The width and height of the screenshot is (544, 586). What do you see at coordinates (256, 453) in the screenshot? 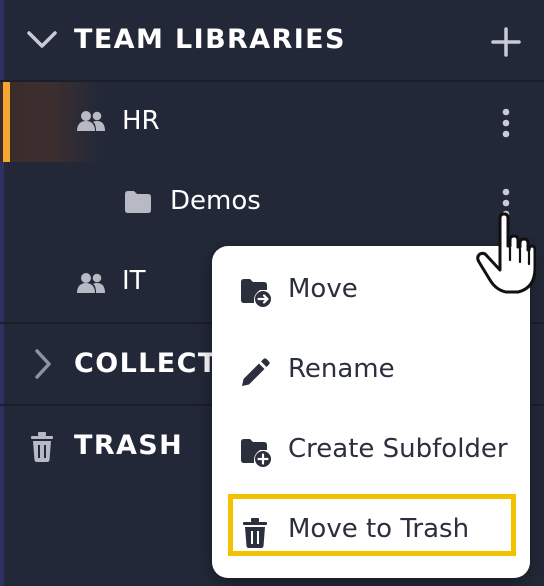
I see `folder-plus-icon` at bounding box center [256, 453].